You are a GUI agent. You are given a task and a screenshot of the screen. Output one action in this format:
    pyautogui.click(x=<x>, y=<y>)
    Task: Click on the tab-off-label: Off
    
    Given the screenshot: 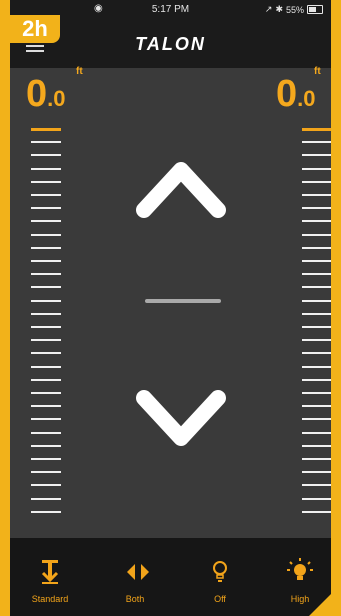 What is the action you would take?
    pyautogui.click(x=220, y=599)
    